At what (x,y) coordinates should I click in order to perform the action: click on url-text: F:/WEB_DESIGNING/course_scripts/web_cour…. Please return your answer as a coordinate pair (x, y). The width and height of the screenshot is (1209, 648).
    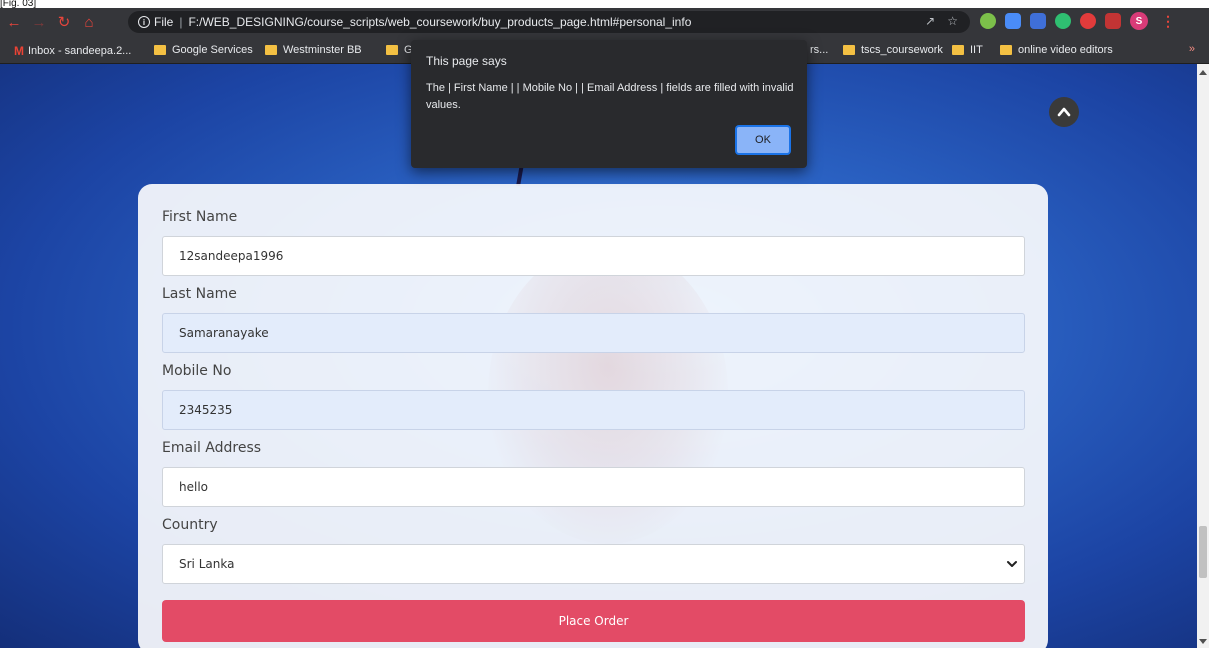
    Looking at the image, I should click on (440, 22).